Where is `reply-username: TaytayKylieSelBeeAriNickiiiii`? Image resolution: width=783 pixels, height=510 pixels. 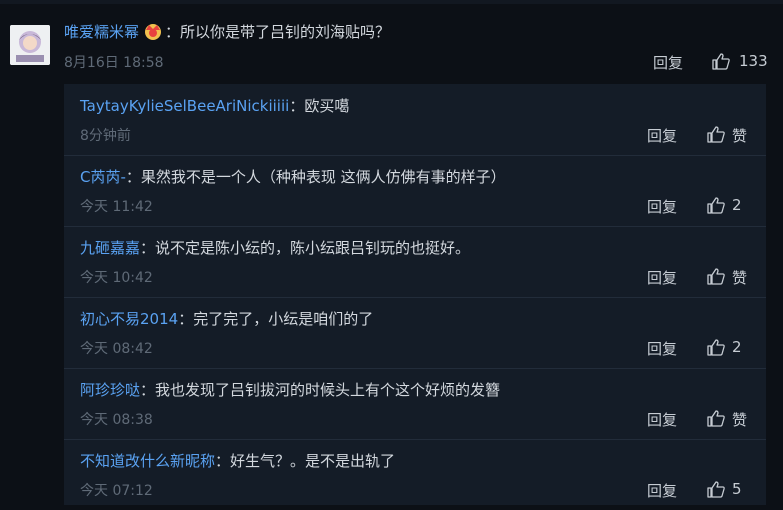
reply-username: TaytayKylieSelBeeAriNickiiiii is located at coordinates (184, 106).